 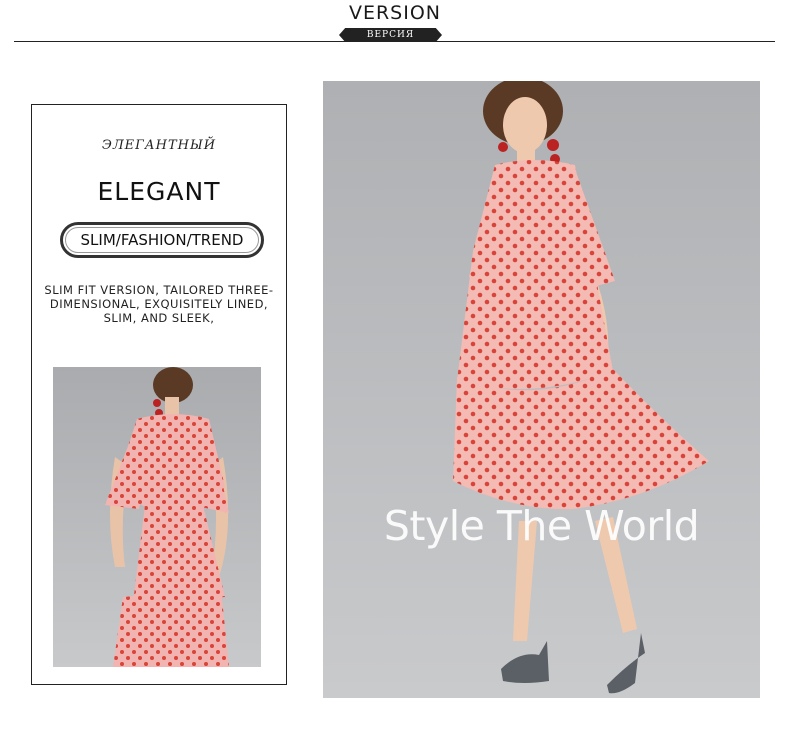 I want to click on dress-back-view-photo, so click(x=157, y=517).